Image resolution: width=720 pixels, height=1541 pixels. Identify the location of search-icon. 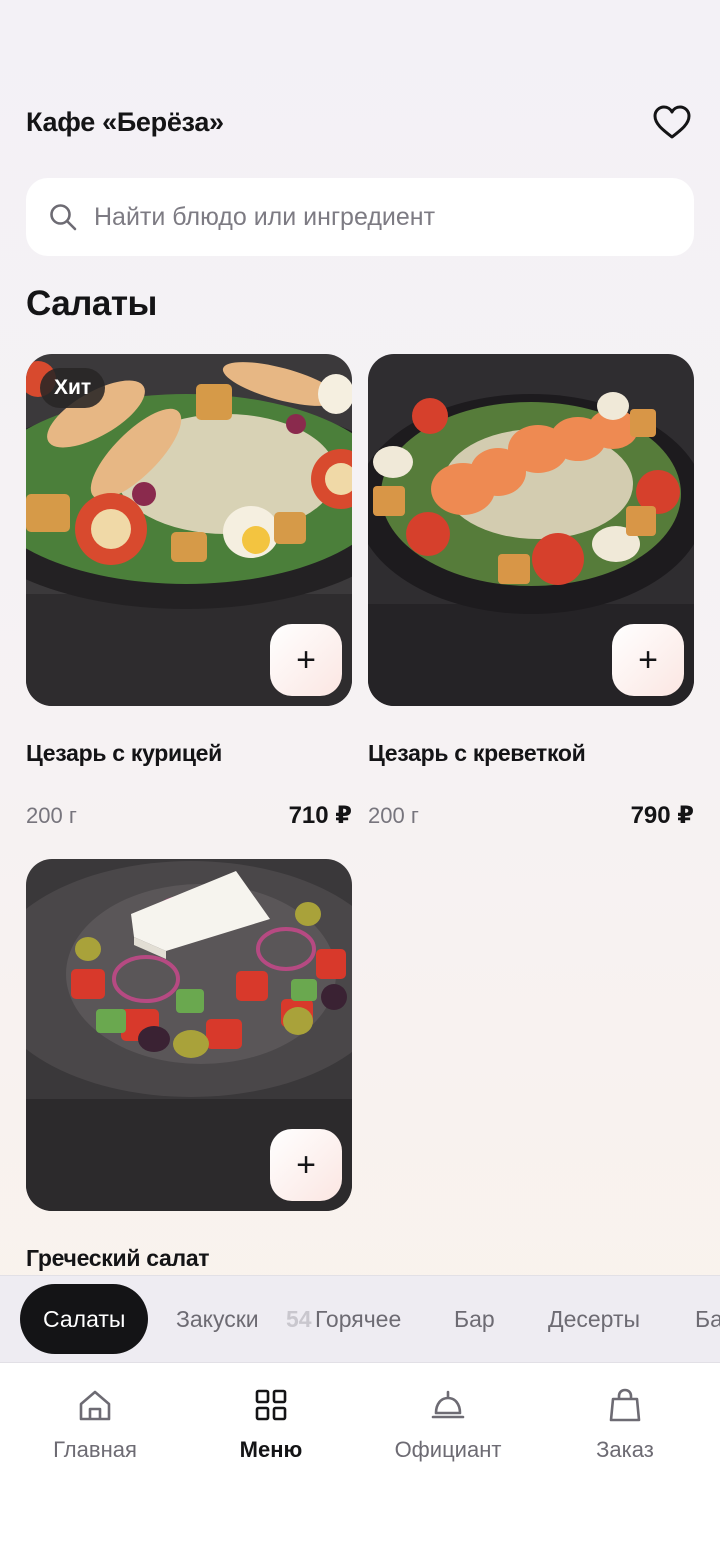
(63, 217).